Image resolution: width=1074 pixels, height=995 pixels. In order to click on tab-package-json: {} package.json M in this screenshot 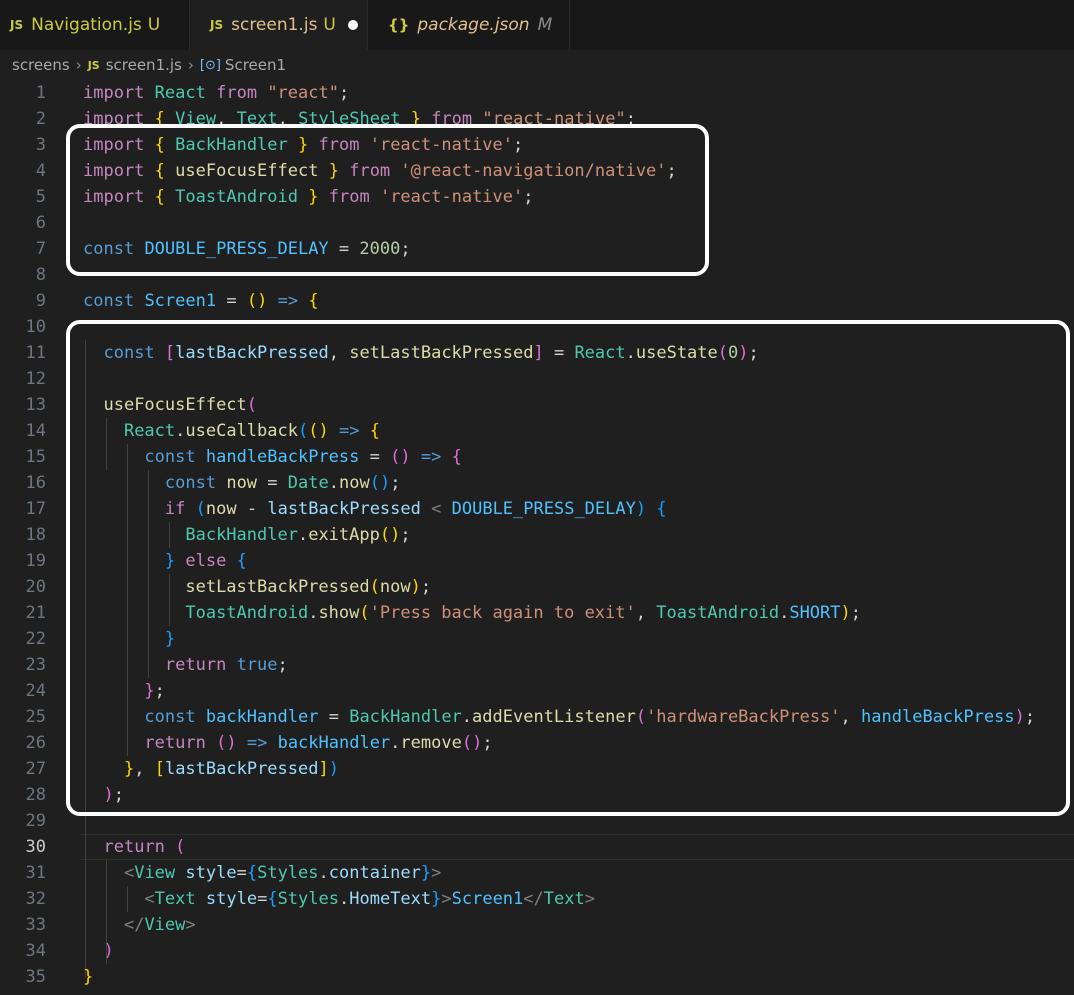, I will do `click(469, 25)`.